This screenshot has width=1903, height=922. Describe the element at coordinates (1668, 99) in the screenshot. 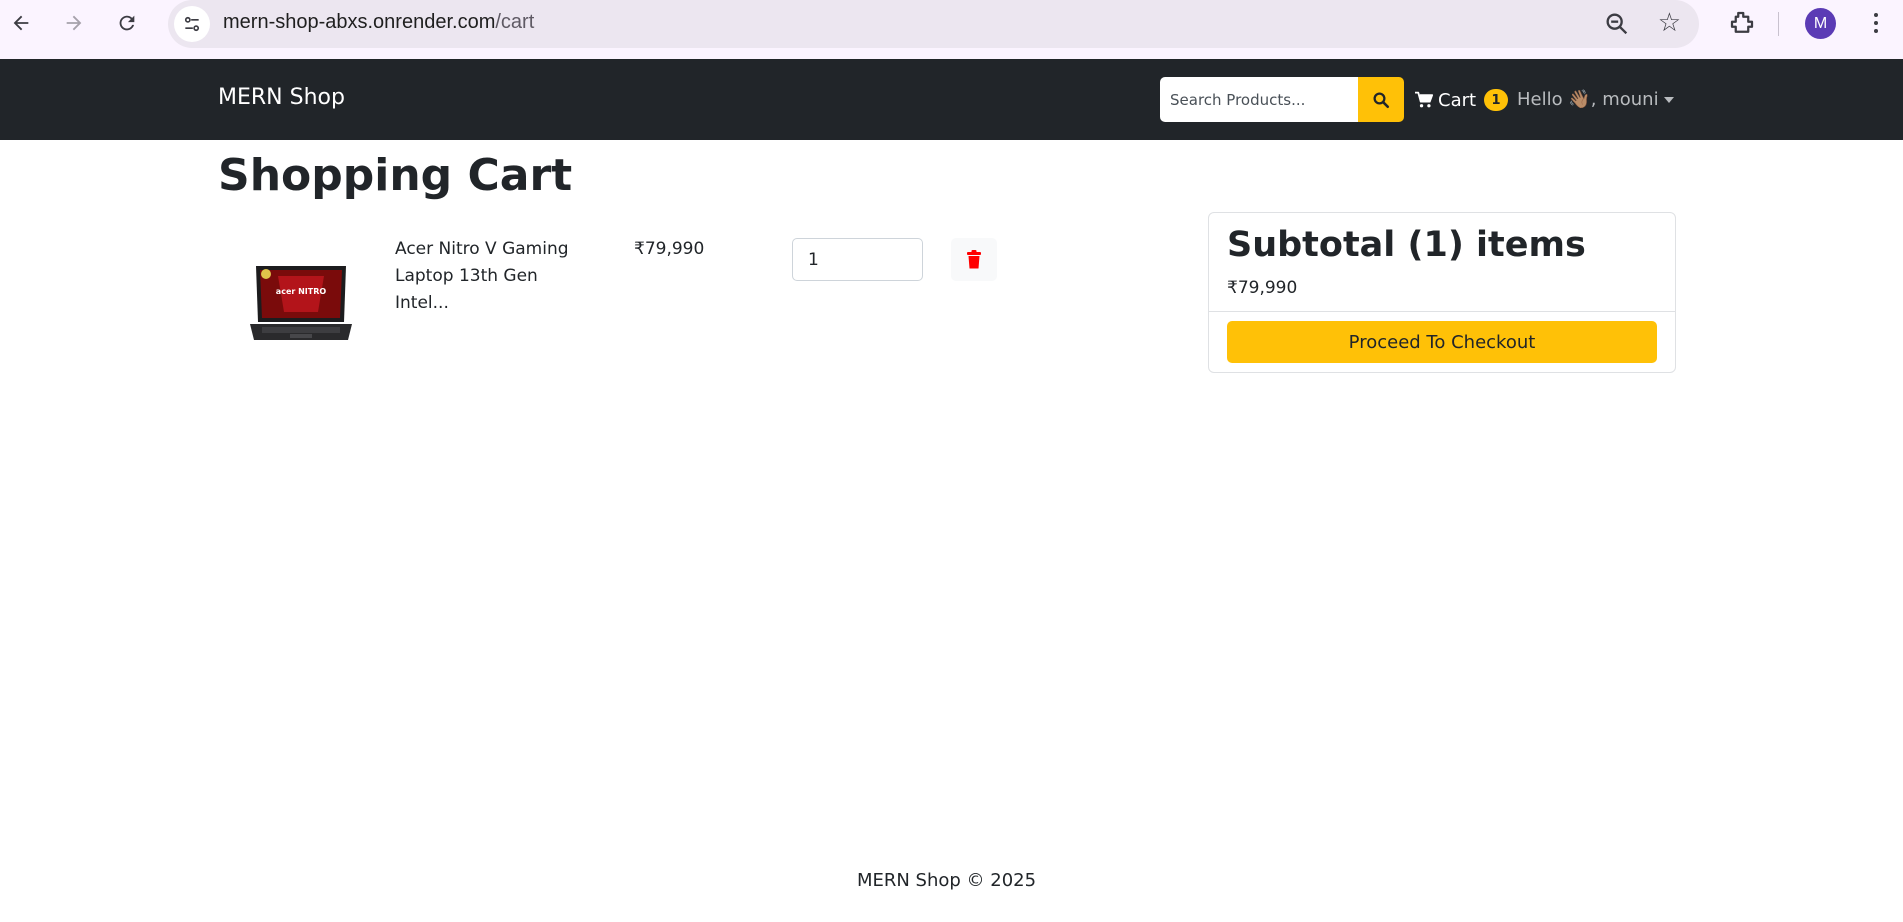

I see `caret-down-icon` at that location.